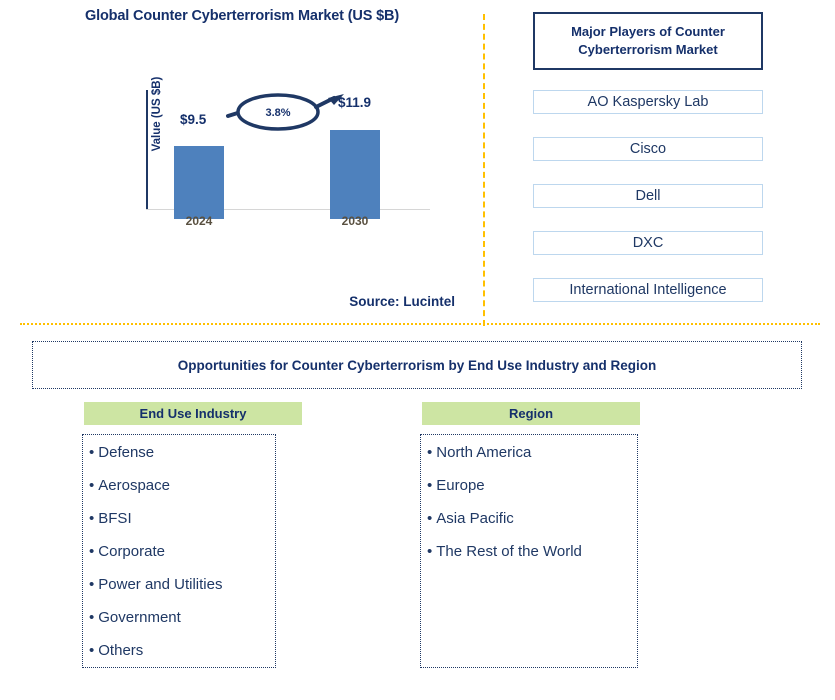 The image size is (835, 700). I want to click on list-item-label: Others, so click(121, 650).